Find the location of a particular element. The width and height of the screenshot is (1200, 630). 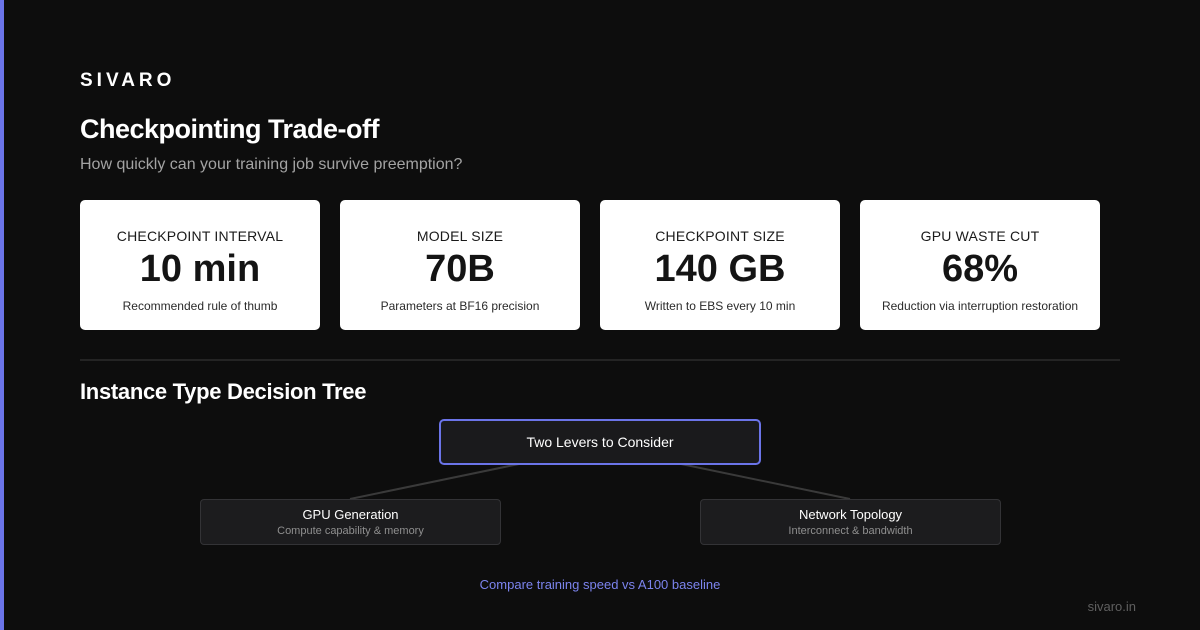

footer-url: sivaro.in is located at coordinates (1111, 606).